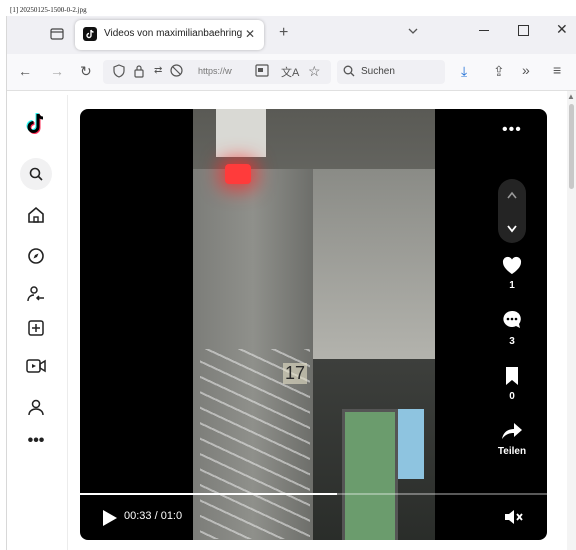 The height and width of the screenshot is (550, 576). Describe the element at coordinates (36, 328) in the screenshot. I see `upload-icon` at that location.